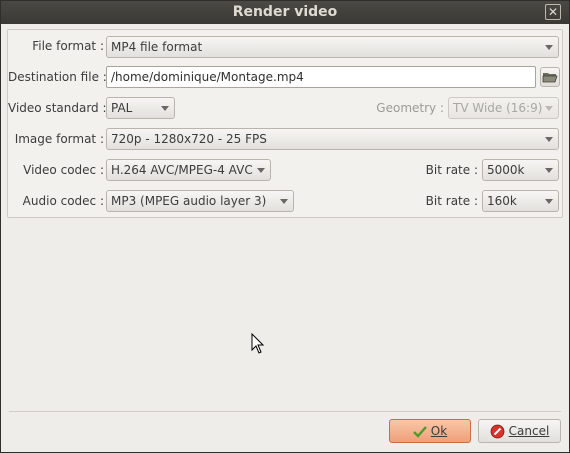  What do you see at coordinates (182, 170) in the screenshot?
I see `video-codec-value: H.264 AVC/MPEG-4 AVC` at bounding box center [182, 170].